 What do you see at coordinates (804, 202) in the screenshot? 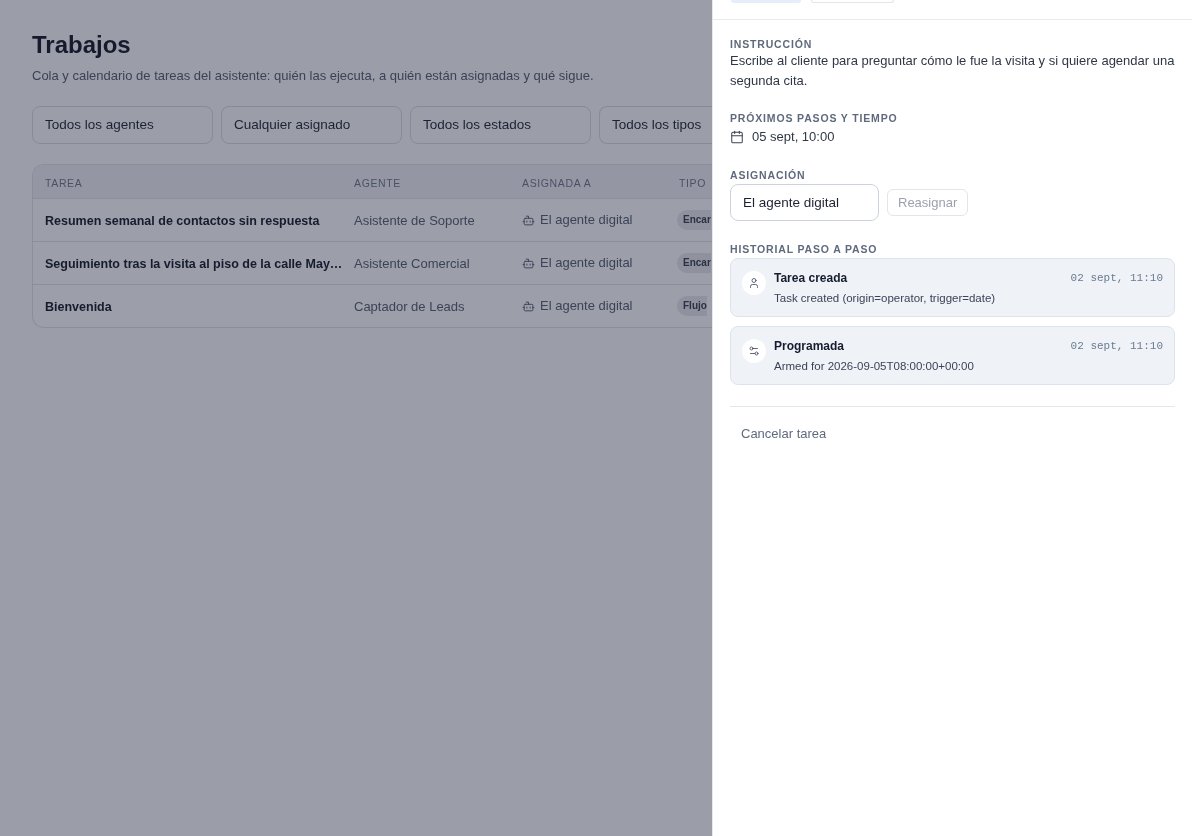
I see `assignee-field: El agente digital` at bounding box center [804, 202].